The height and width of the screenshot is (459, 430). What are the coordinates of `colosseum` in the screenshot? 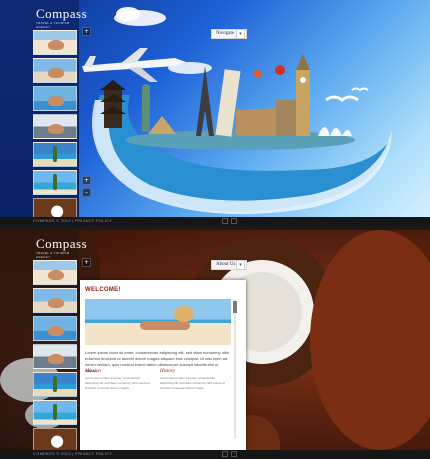 It's located at (258, 122).